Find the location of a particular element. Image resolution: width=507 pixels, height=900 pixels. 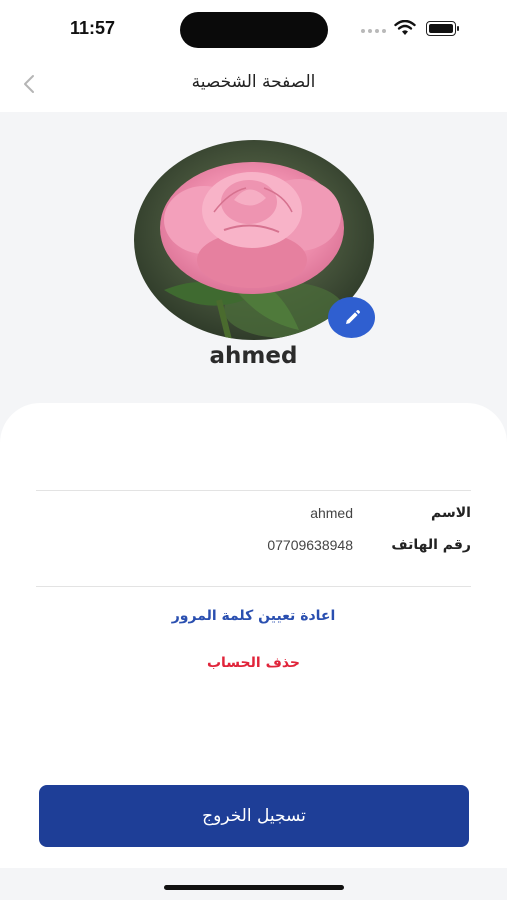

status-bar: 11:57 is located at coordinates (253, 28).